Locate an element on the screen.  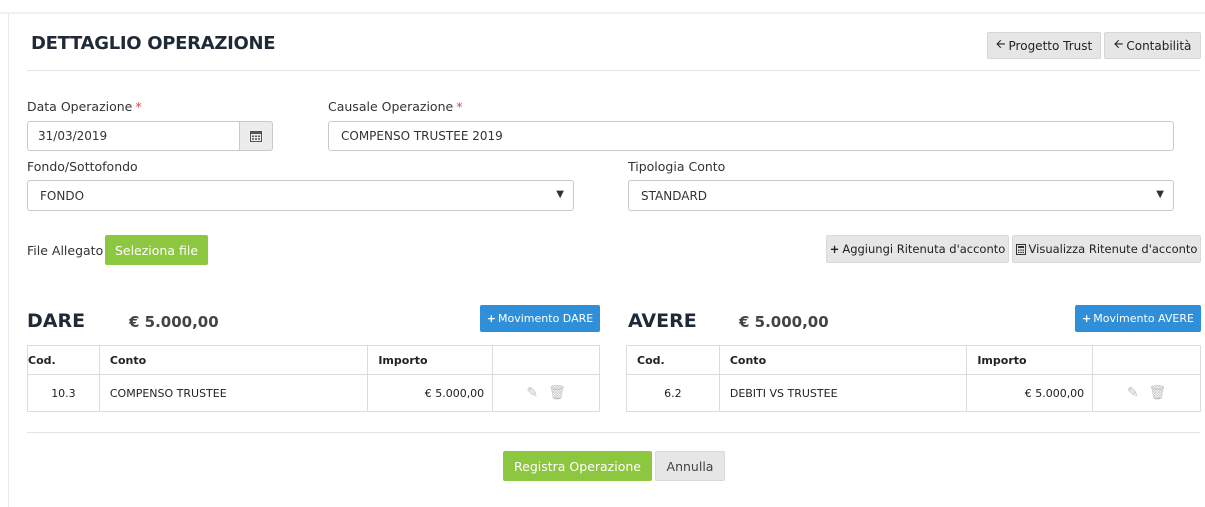
page-title: DETTAGLIO OPERAZIONE is located at coordinates (153, 43).